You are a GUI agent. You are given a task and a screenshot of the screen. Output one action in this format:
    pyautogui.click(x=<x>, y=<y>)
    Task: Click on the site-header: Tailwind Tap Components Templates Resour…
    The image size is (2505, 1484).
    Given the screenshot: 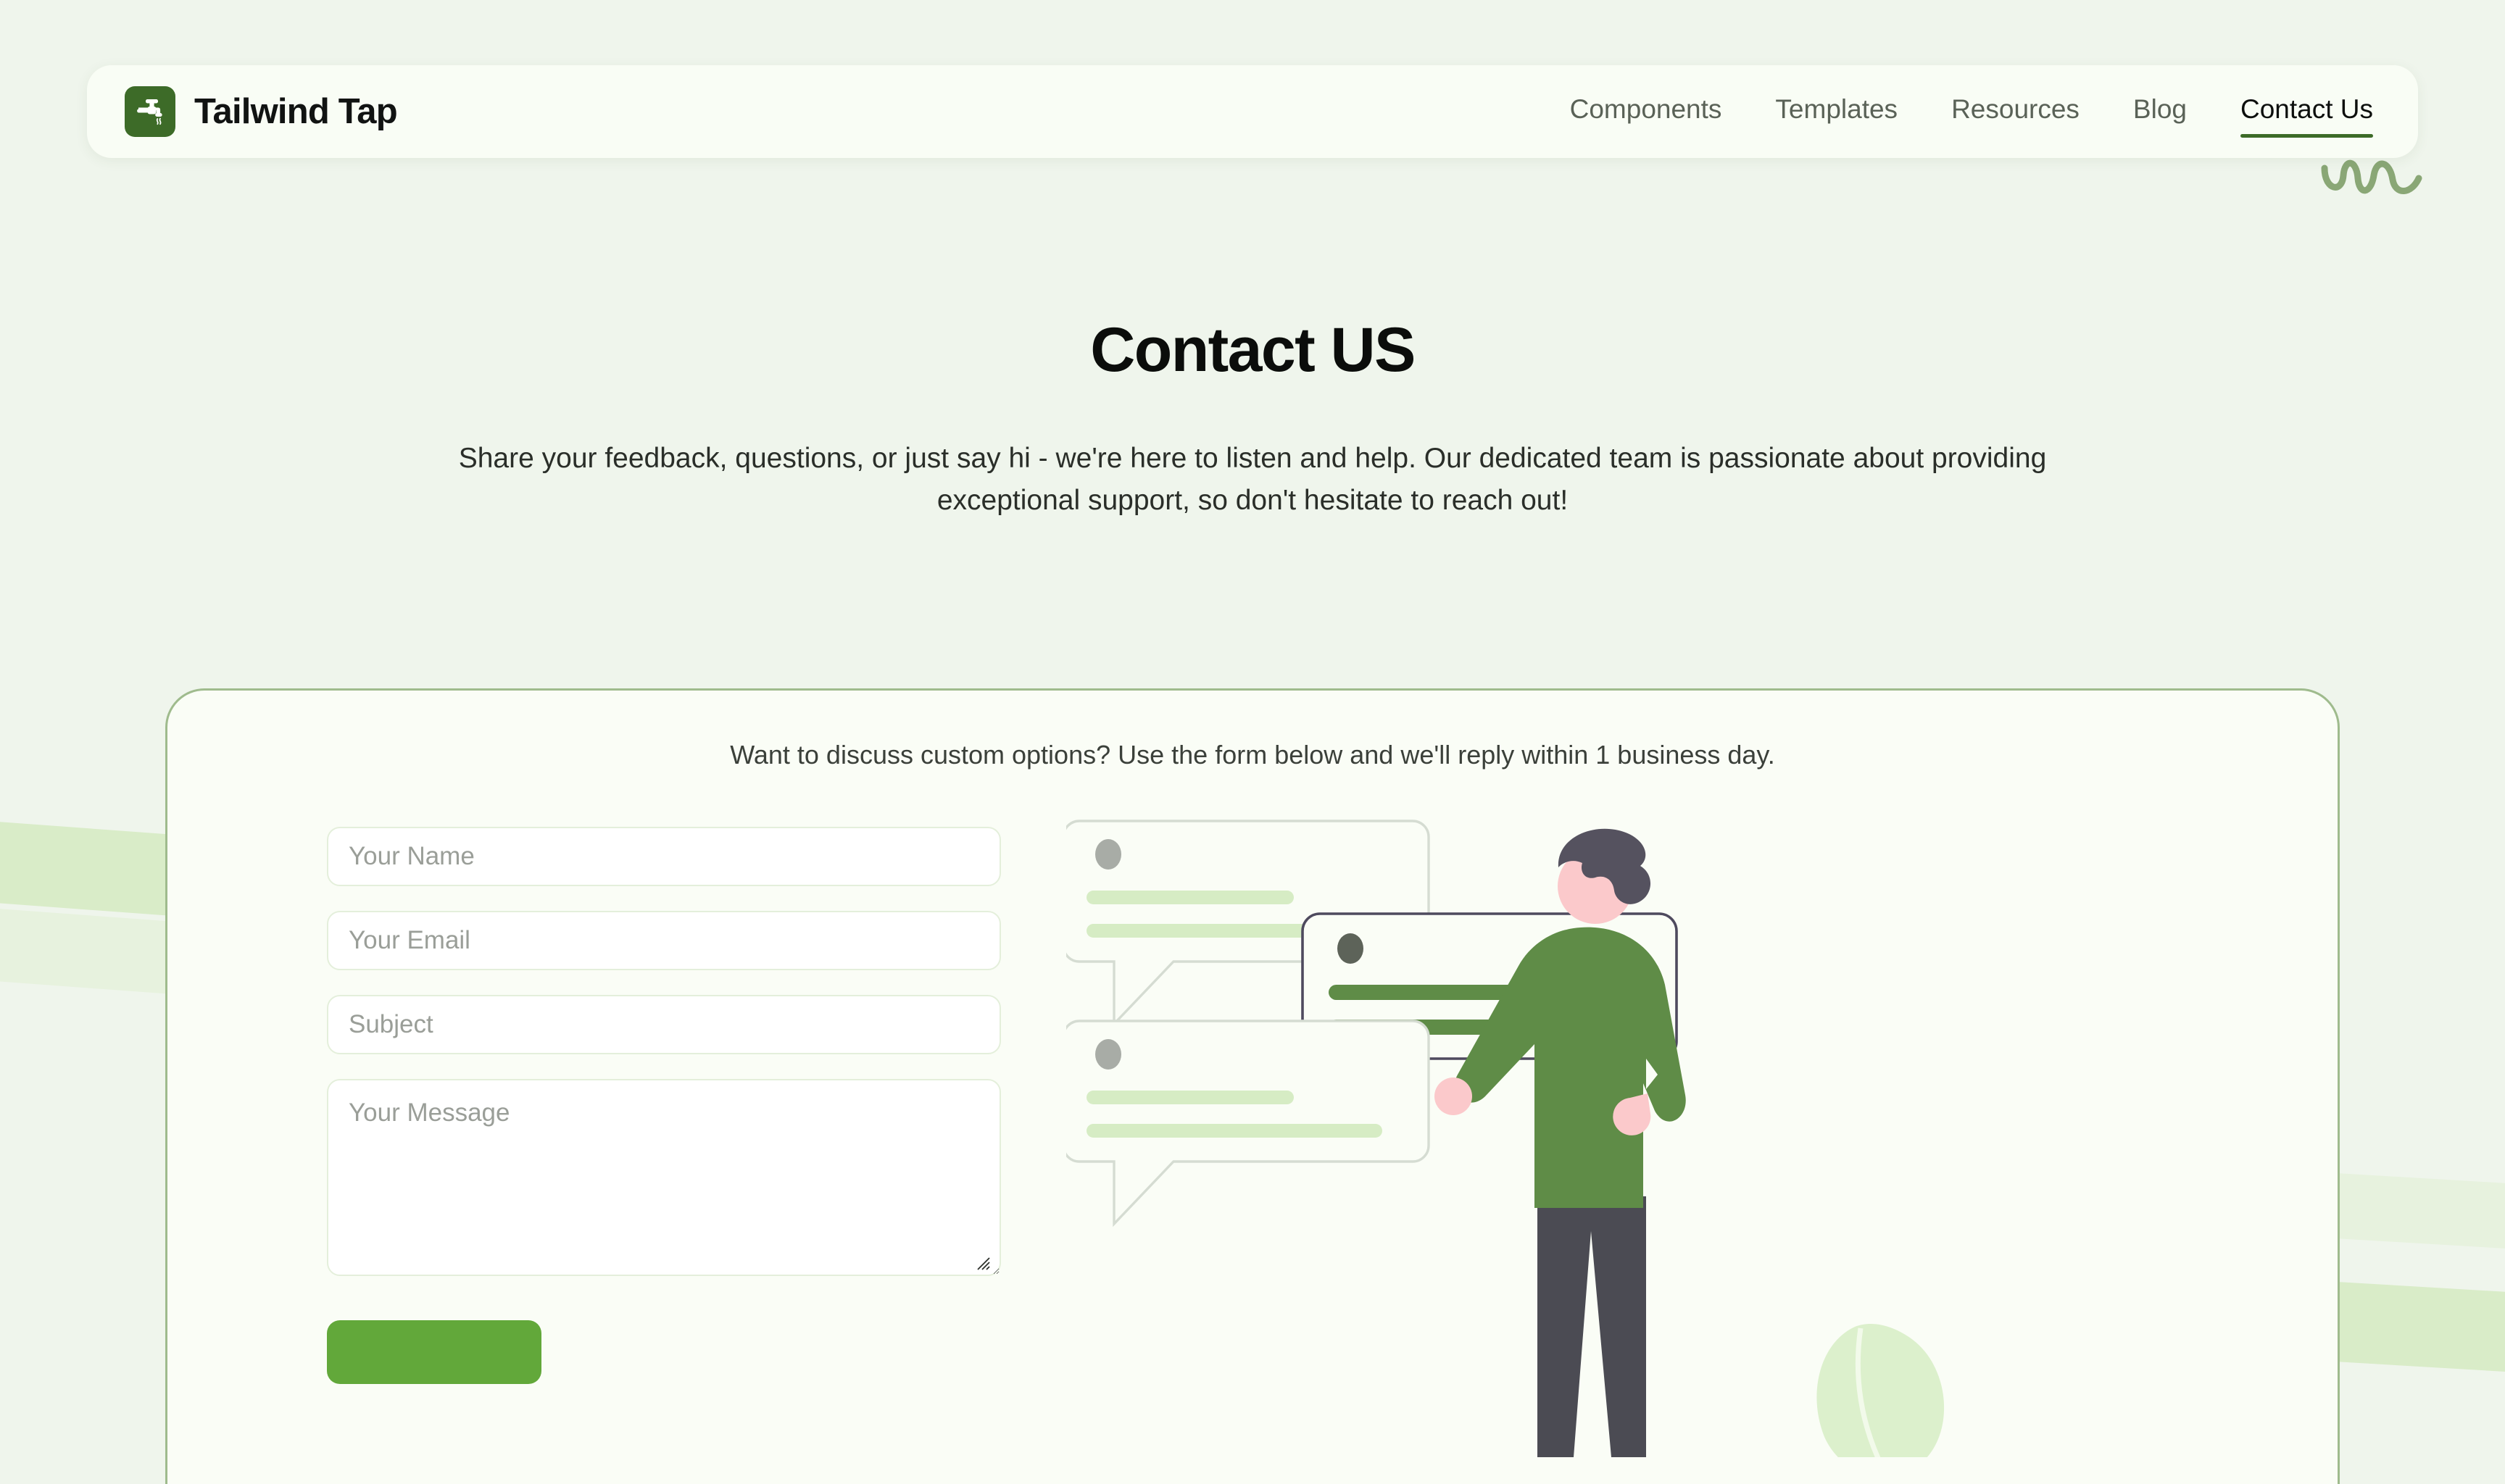 What is the action you would take?
    pyautogui.click(x=1252, y=112)
    